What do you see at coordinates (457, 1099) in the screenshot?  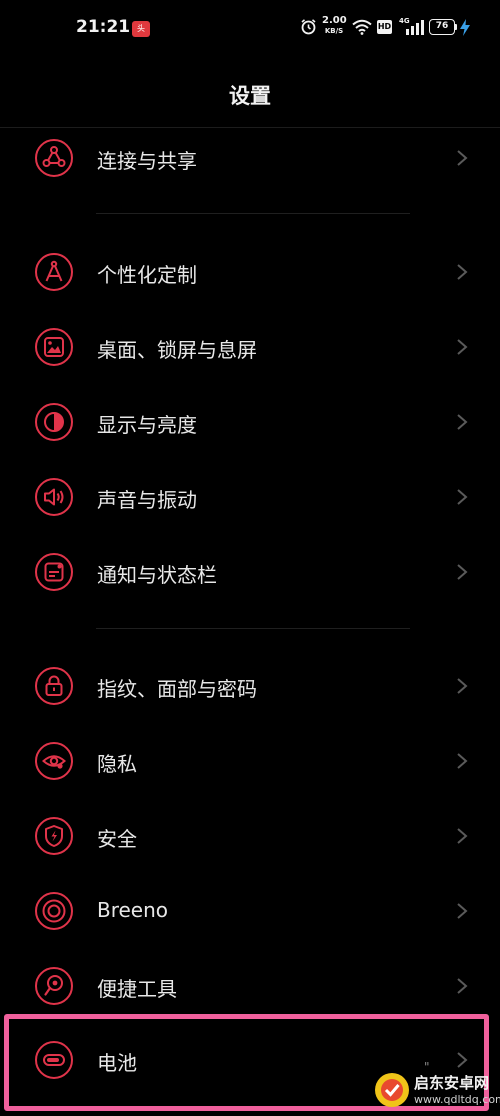 I see `watermark-url: www.qdltdq.com` at bounding box center [457, 1099].